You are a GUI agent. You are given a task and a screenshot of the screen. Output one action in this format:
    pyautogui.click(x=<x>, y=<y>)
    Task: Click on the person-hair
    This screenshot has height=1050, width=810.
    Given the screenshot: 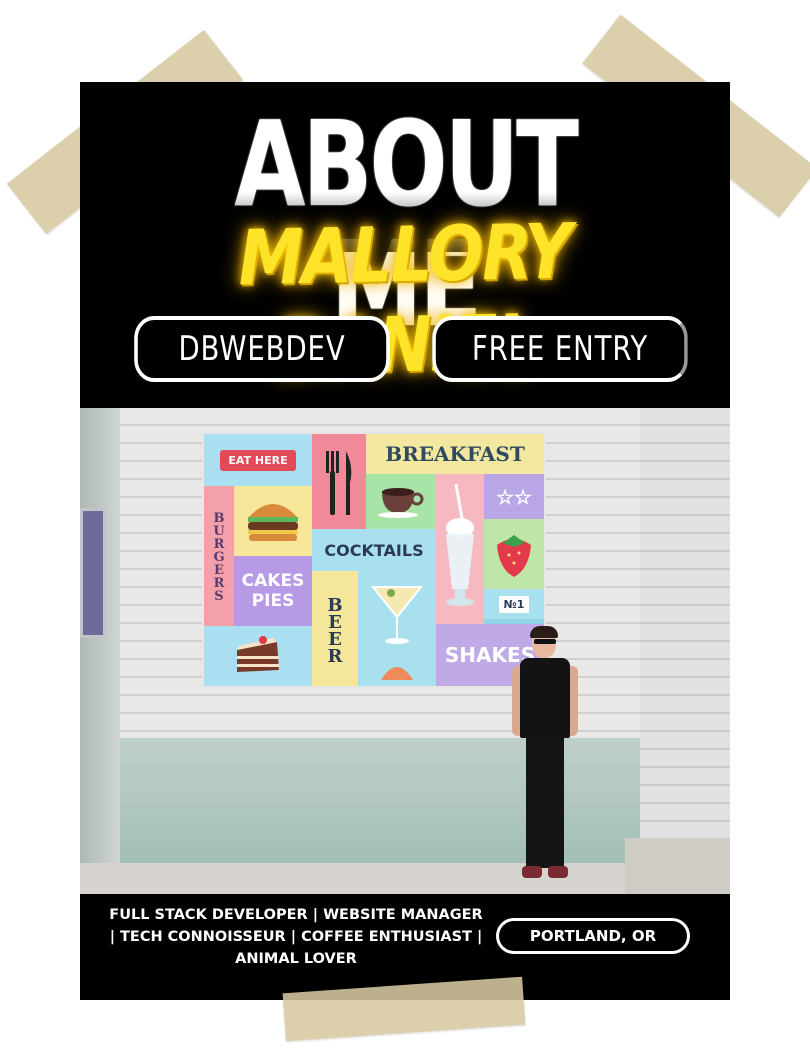 What is the action you would take?
    pyautogui.click(x=544, y=632)
    